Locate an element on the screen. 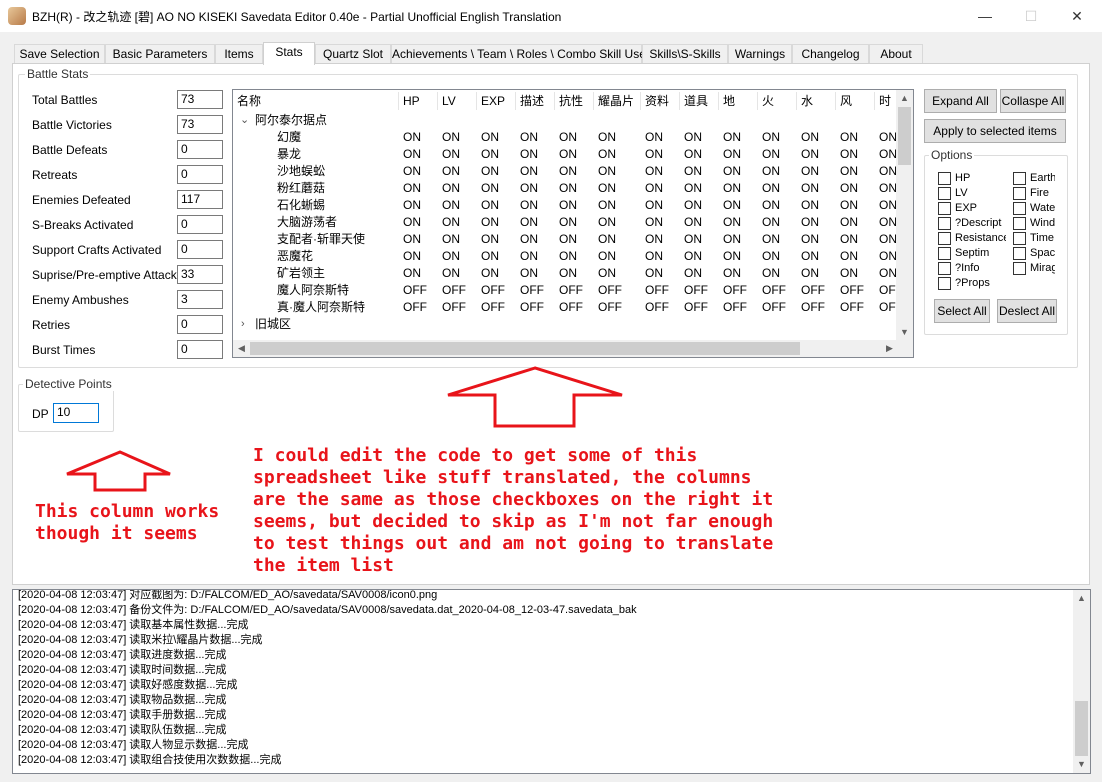 This screenshot has height=782, width=1102. log-line: [2020-04-08 12:03:47] 读取进度数据...完成 is located at coordinates (122, 655).